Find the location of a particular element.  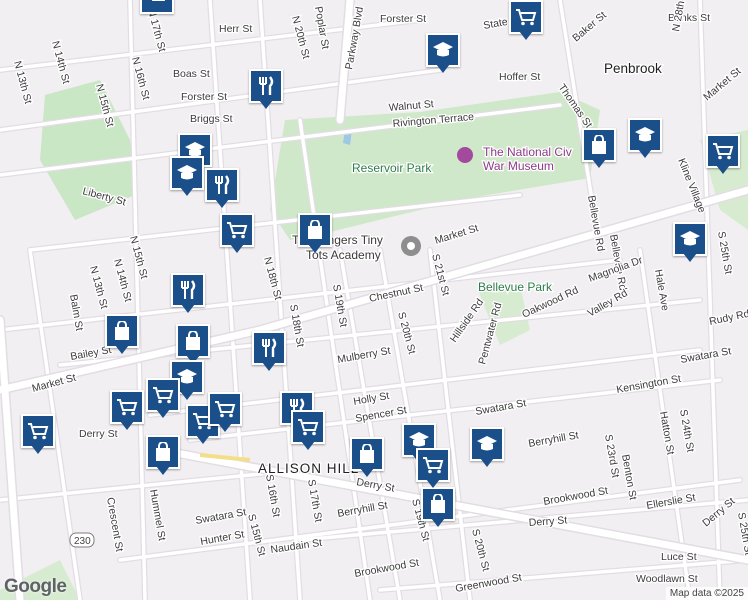

street-valley: Valley Rd is located at coordinates (608, 303).